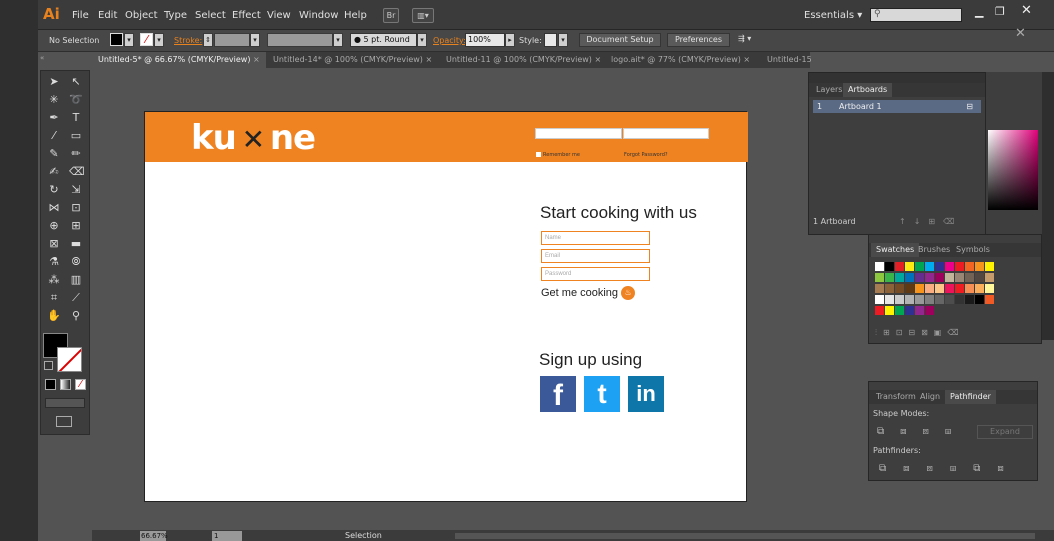  Describe the element at coordinates (279, 15) in the screenshot. I see `menu-view: View` at that location.